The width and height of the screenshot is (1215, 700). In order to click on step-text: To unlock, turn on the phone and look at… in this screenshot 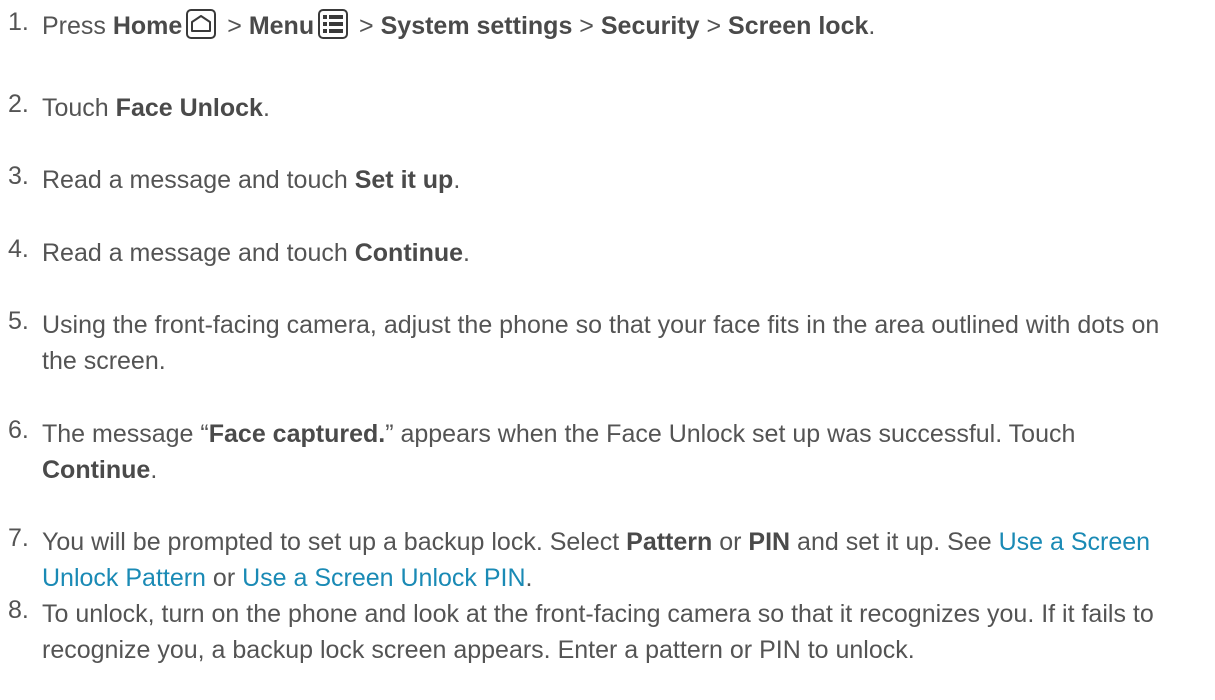, I will do `click(598, 632)`.